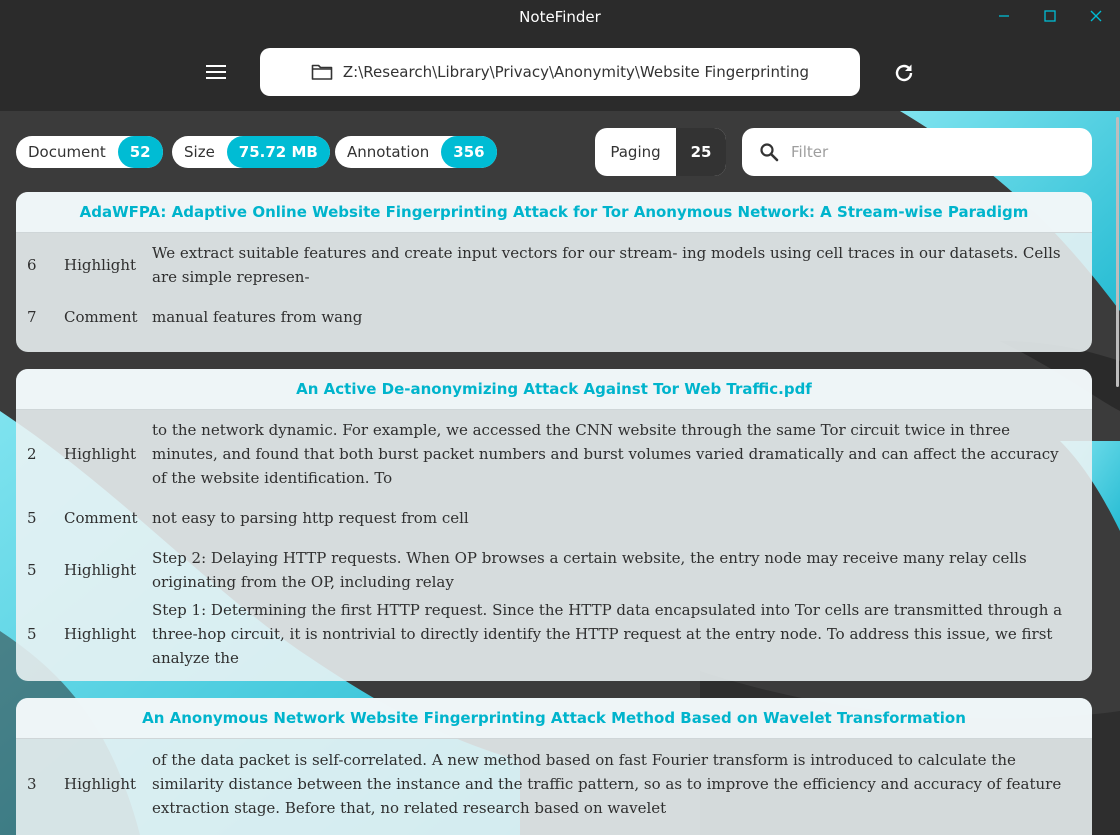  Describe the element at coordinates (1096, 16) in the screenshot. I see `close-icon` at that location.